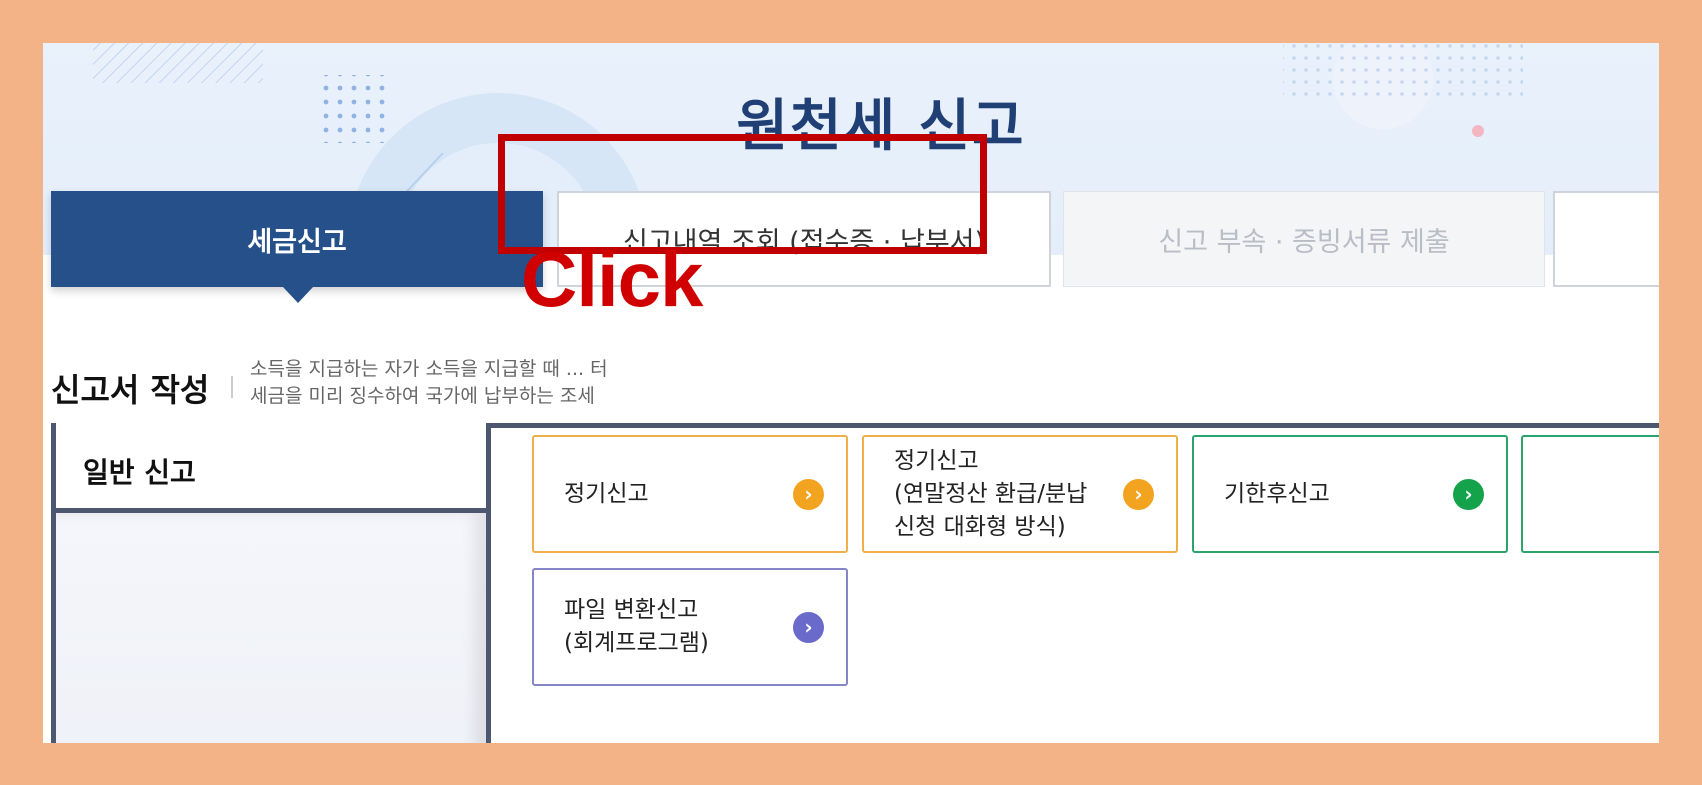 The height and width of the screenshot is (785, 1702). Describe the element at coordinates (297, 247) in the screenshot. I see `tab-tax-filing: 세금신고` at that location.